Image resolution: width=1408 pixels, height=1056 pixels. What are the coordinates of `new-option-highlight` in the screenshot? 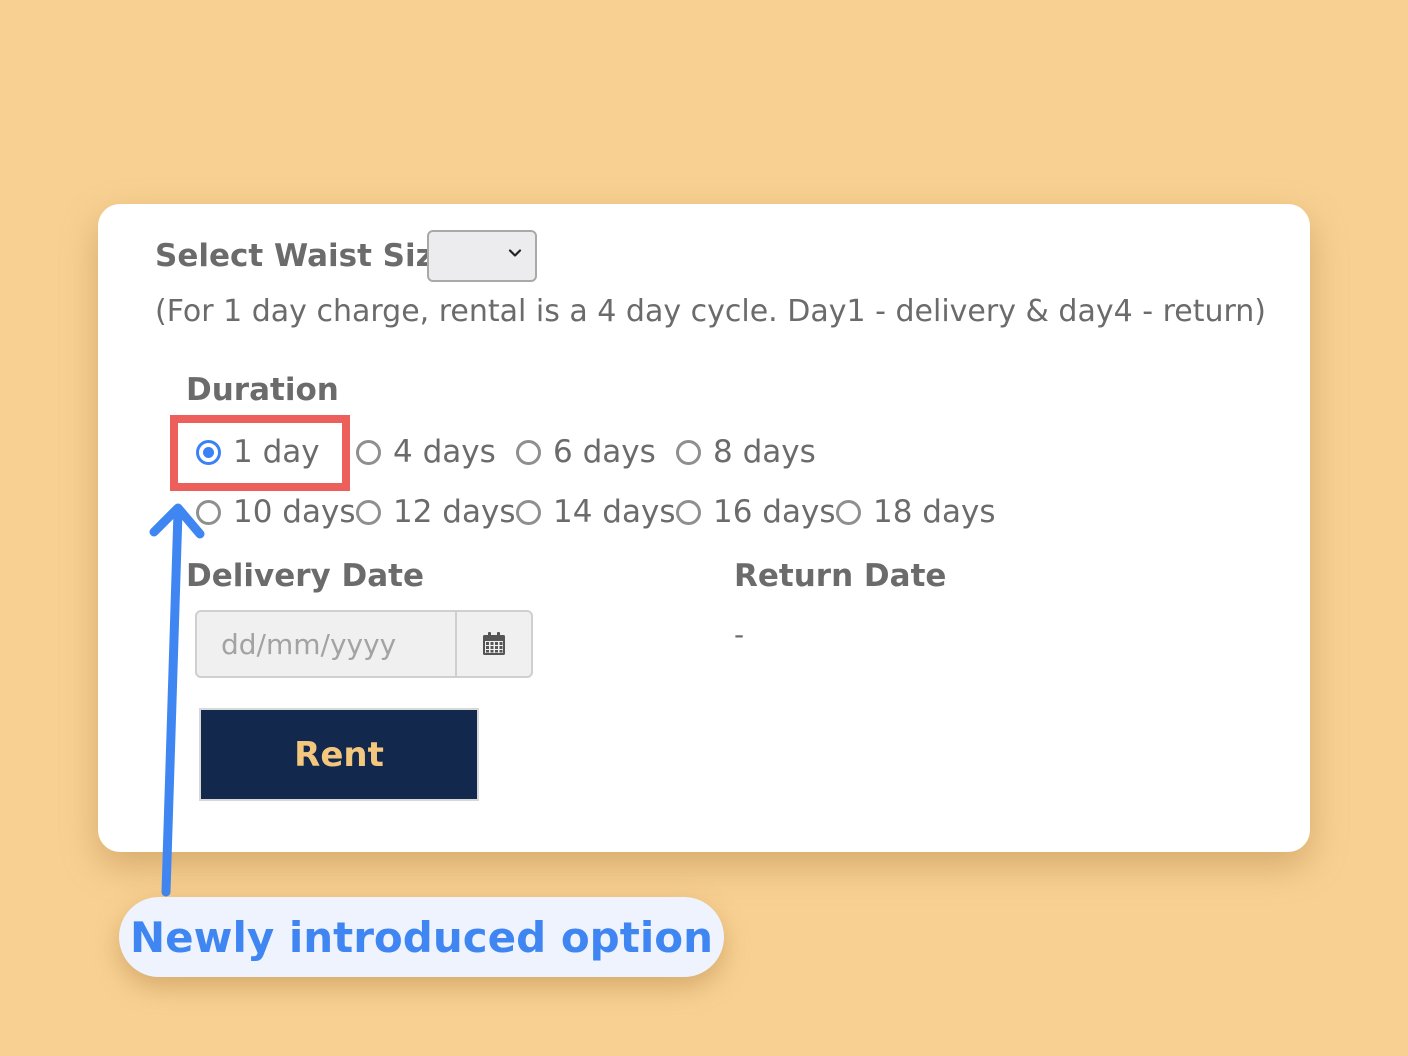 It's located at (260, 453).